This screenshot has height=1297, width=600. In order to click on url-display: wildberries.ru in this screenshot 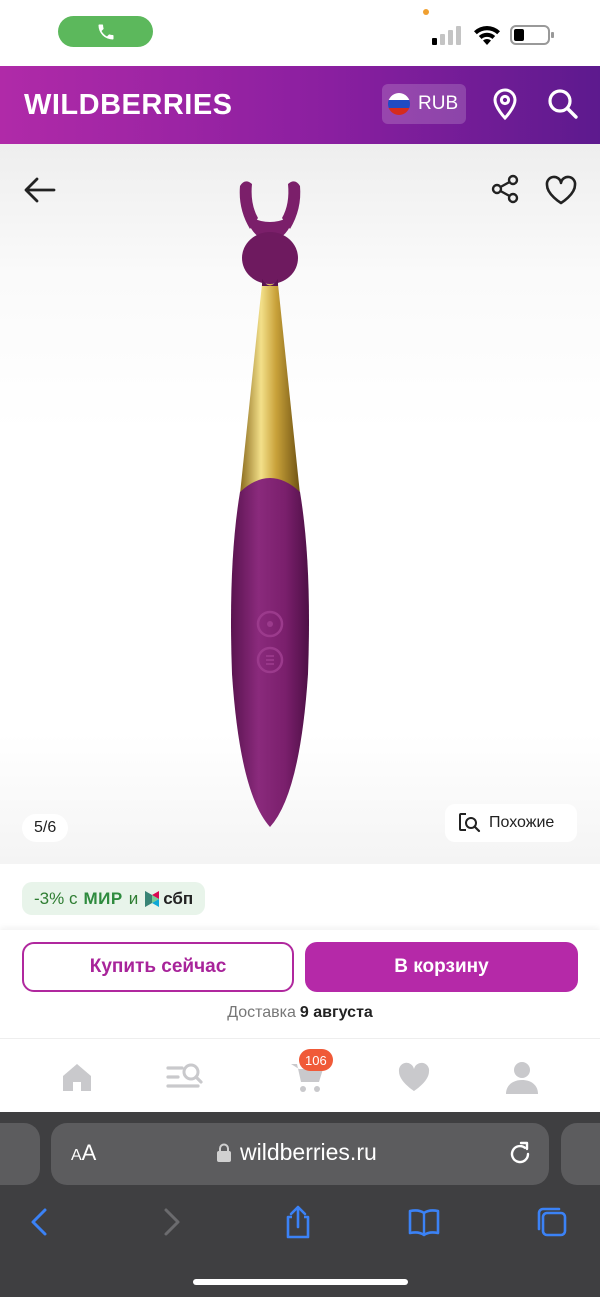, I will do `click(296, 1152)`.